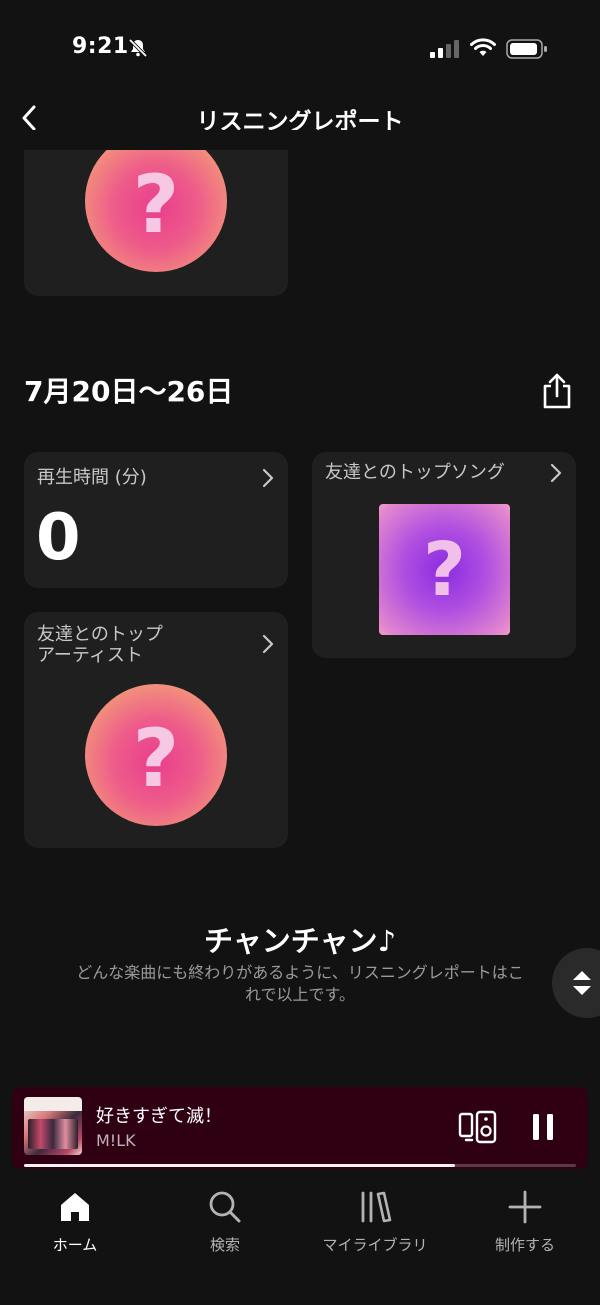 Image resolution: width=600 pixels, height=1305 pixels. I want to click on now-playing-bar, so click(300, 1128).